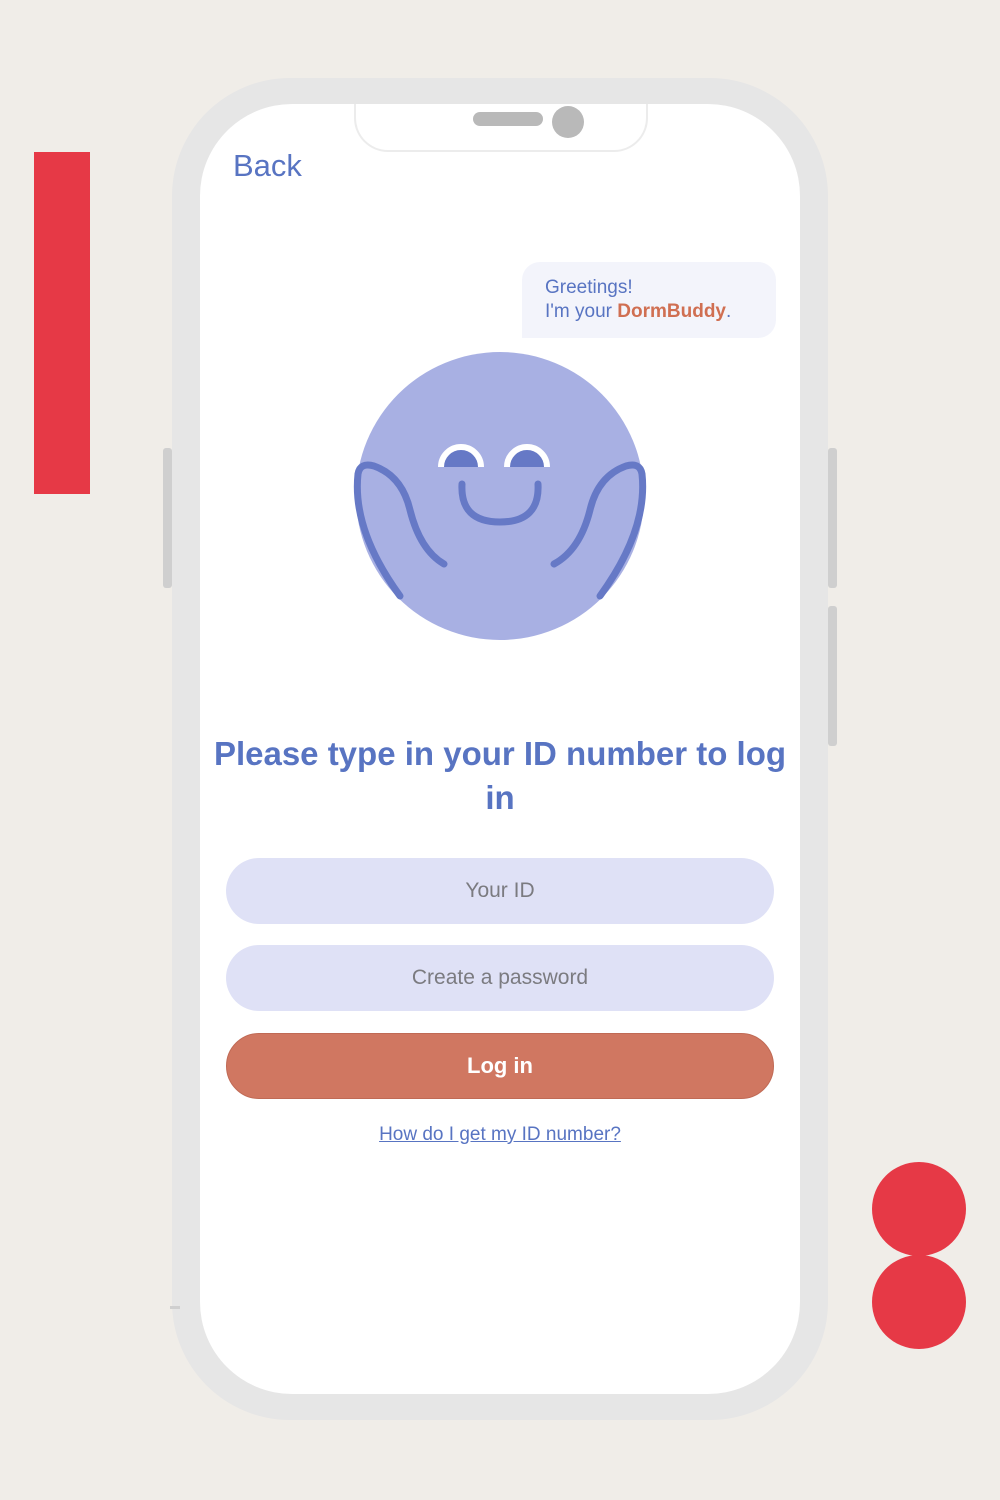  What do you see at coordinates (501, 128) in the screenshot?
I see `phone-notch` at bounding box center [501, 128].